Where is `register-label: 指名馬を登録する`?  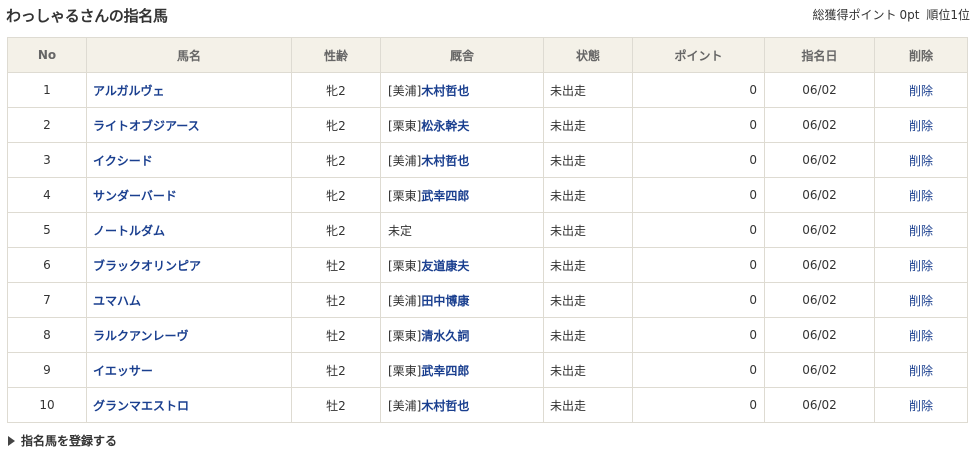 register-label: 指名馬を登録する is located at coordinates (69, 441).